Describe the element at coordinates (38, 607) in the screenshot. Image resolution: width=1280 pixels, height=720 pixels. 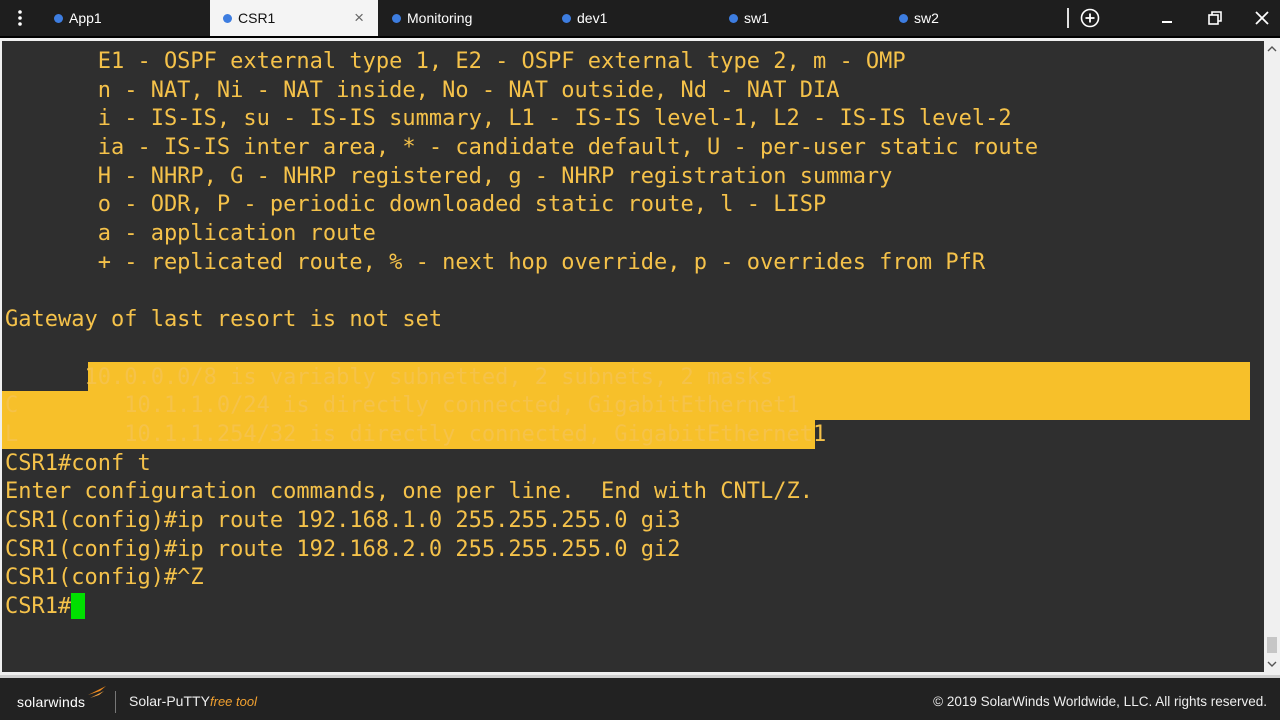
I see `terminal-prompt: CSR1#` at that location.